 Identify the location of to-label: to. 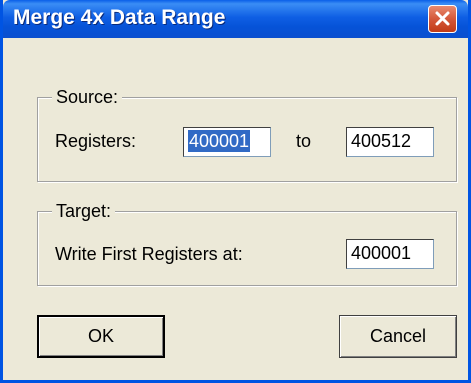
(304, 141).